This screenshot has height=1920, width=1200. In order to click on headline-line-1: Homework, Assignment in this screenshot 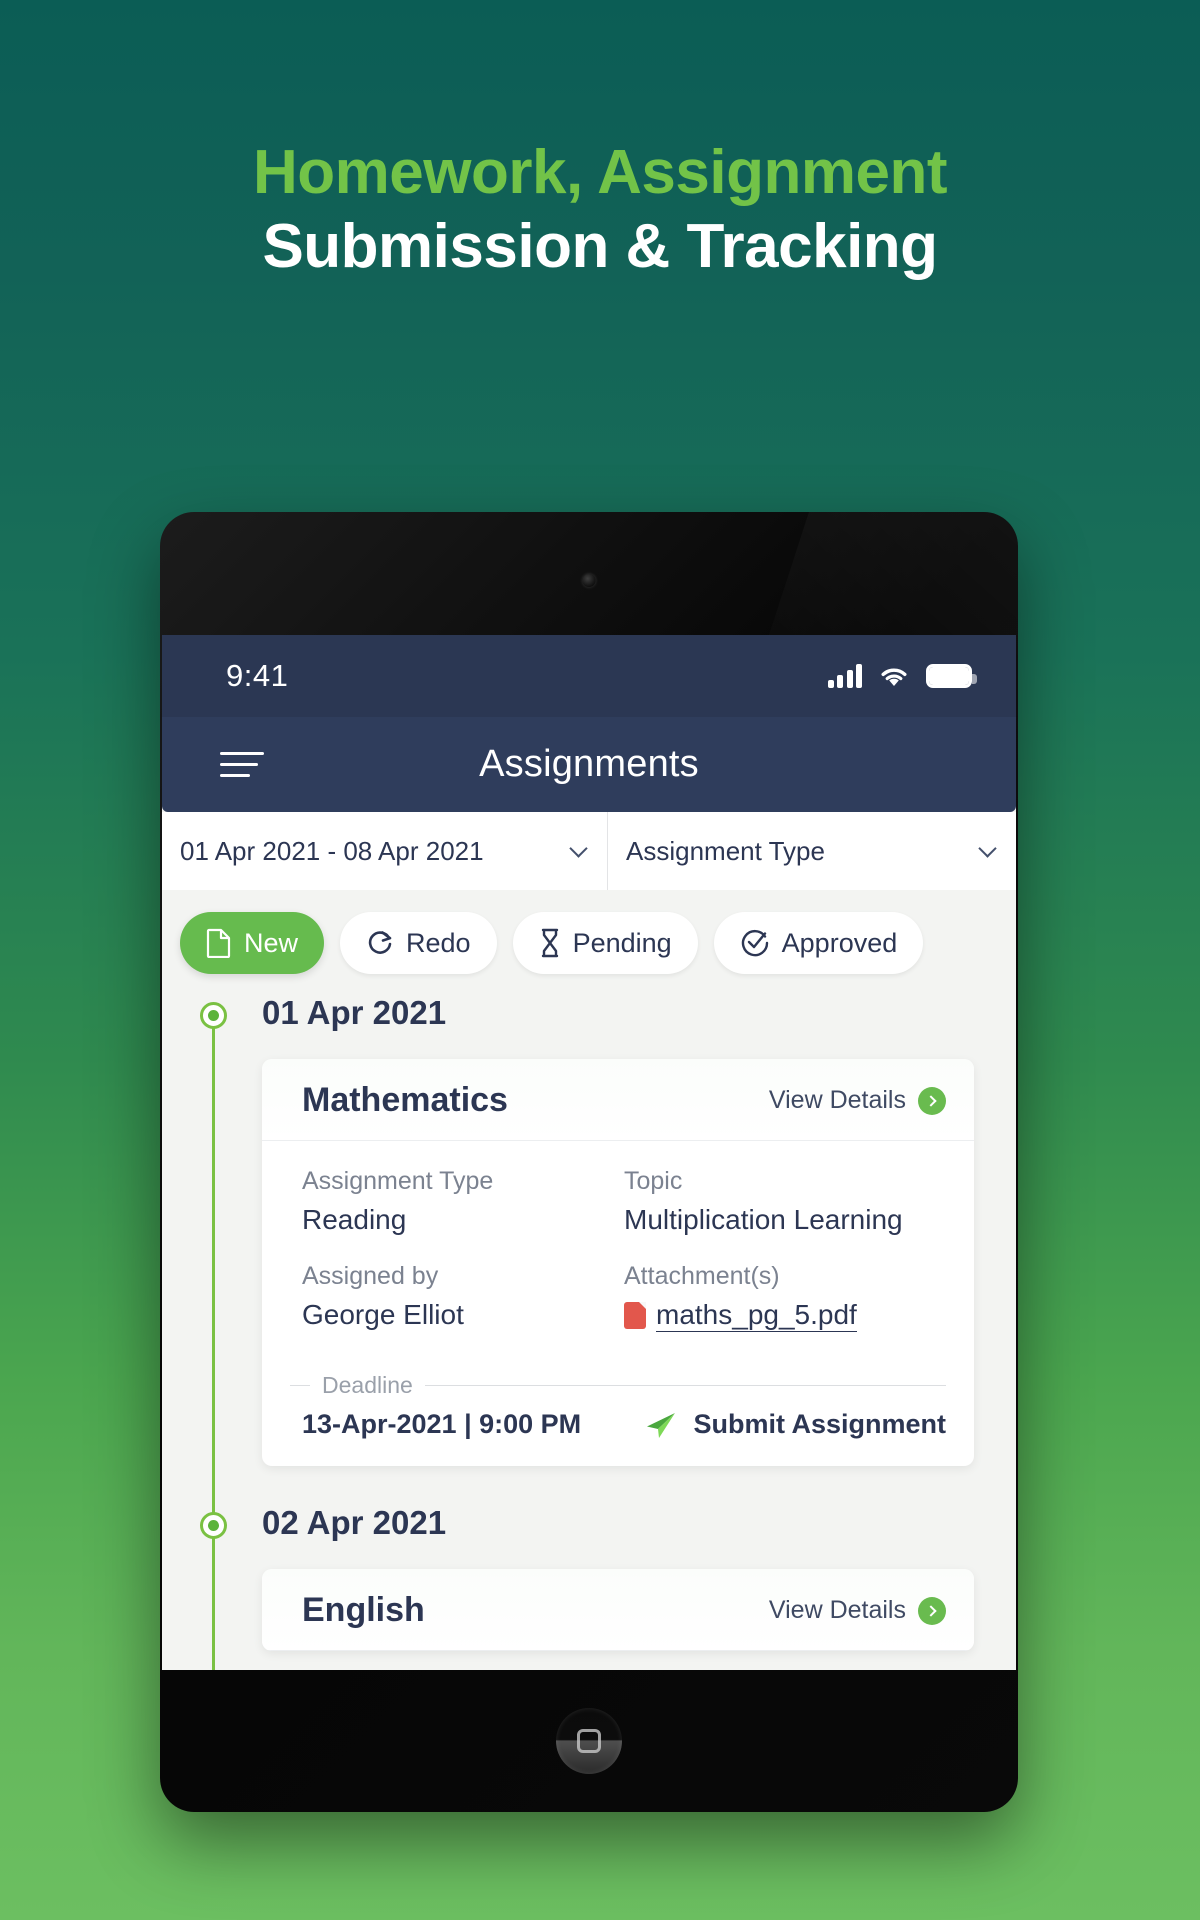, I will do `click(600, 172)`.